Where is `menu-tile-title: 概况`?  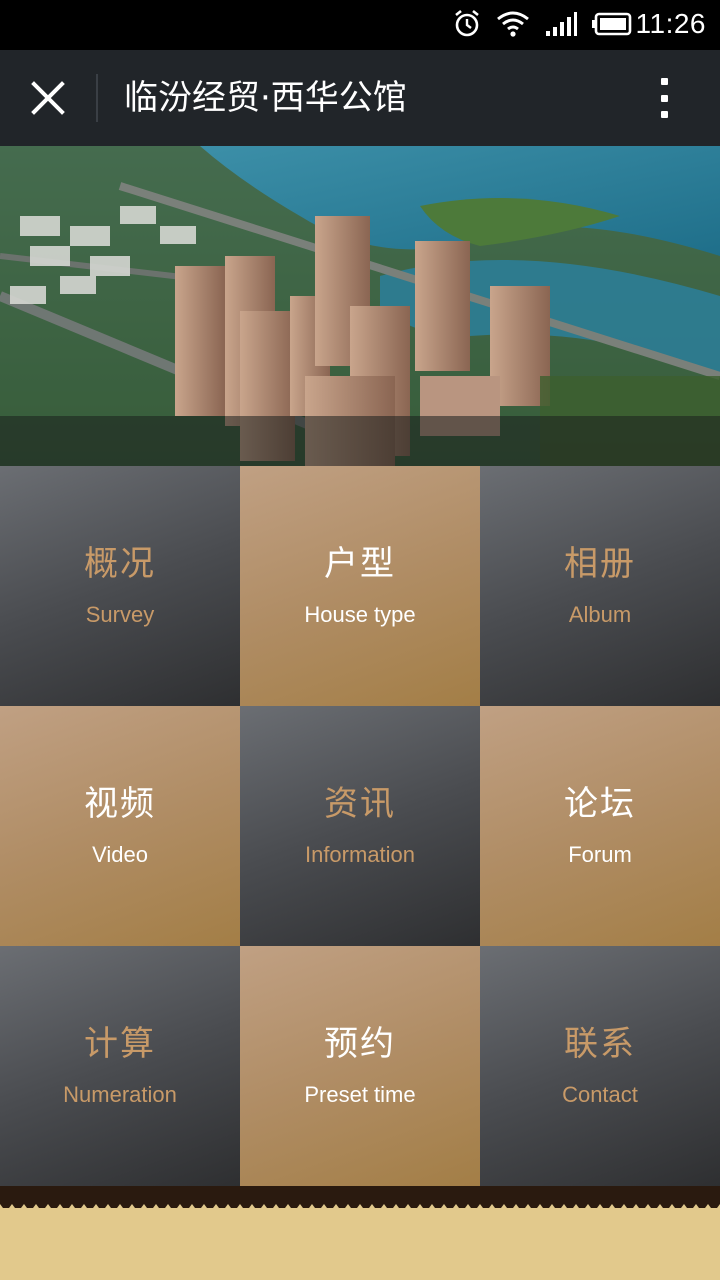 menu-tile-title: 概况 is located at coordinates (120, 564).